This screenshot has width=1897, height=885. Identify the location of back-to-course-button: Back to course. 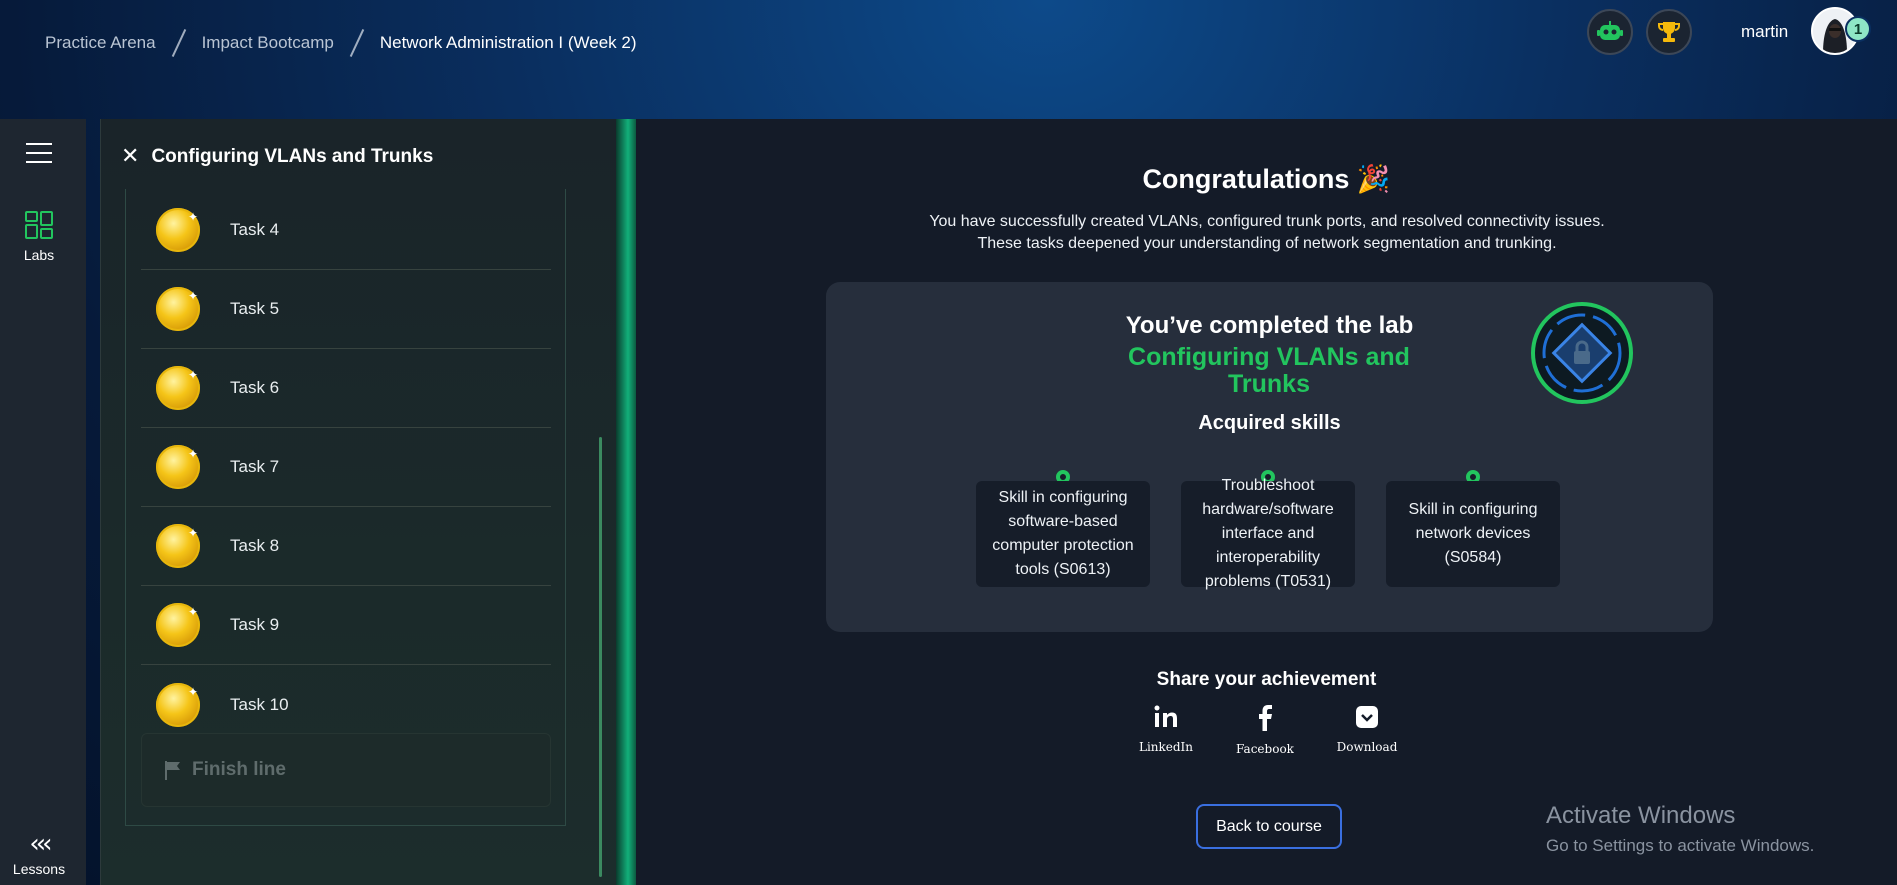
(1269, 826).